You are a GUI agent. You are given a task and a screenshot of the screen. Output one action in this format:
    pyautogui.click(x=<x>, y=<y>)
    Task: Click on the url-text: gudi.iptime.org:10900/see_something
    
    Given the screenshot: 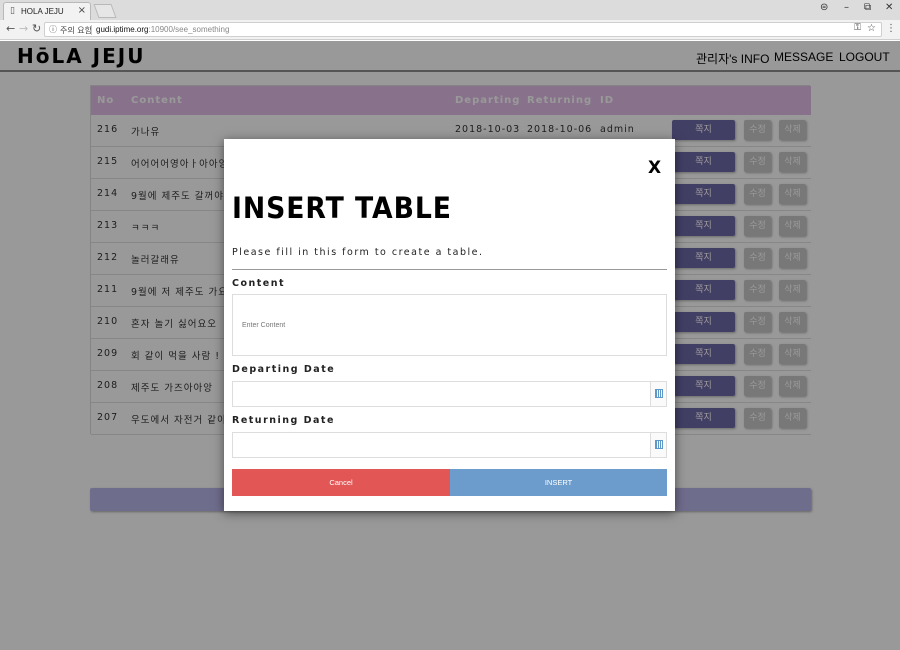 What is the action you would take?
    pyautogui.click(x=162, y=29)
    